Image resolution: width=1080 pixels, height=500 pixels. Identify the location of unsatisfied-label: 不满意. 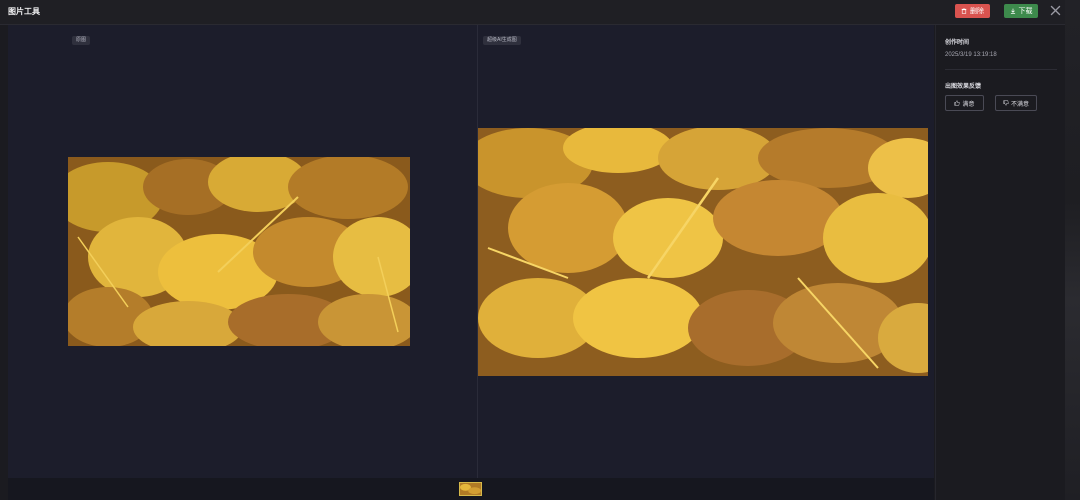
(1019, 104).